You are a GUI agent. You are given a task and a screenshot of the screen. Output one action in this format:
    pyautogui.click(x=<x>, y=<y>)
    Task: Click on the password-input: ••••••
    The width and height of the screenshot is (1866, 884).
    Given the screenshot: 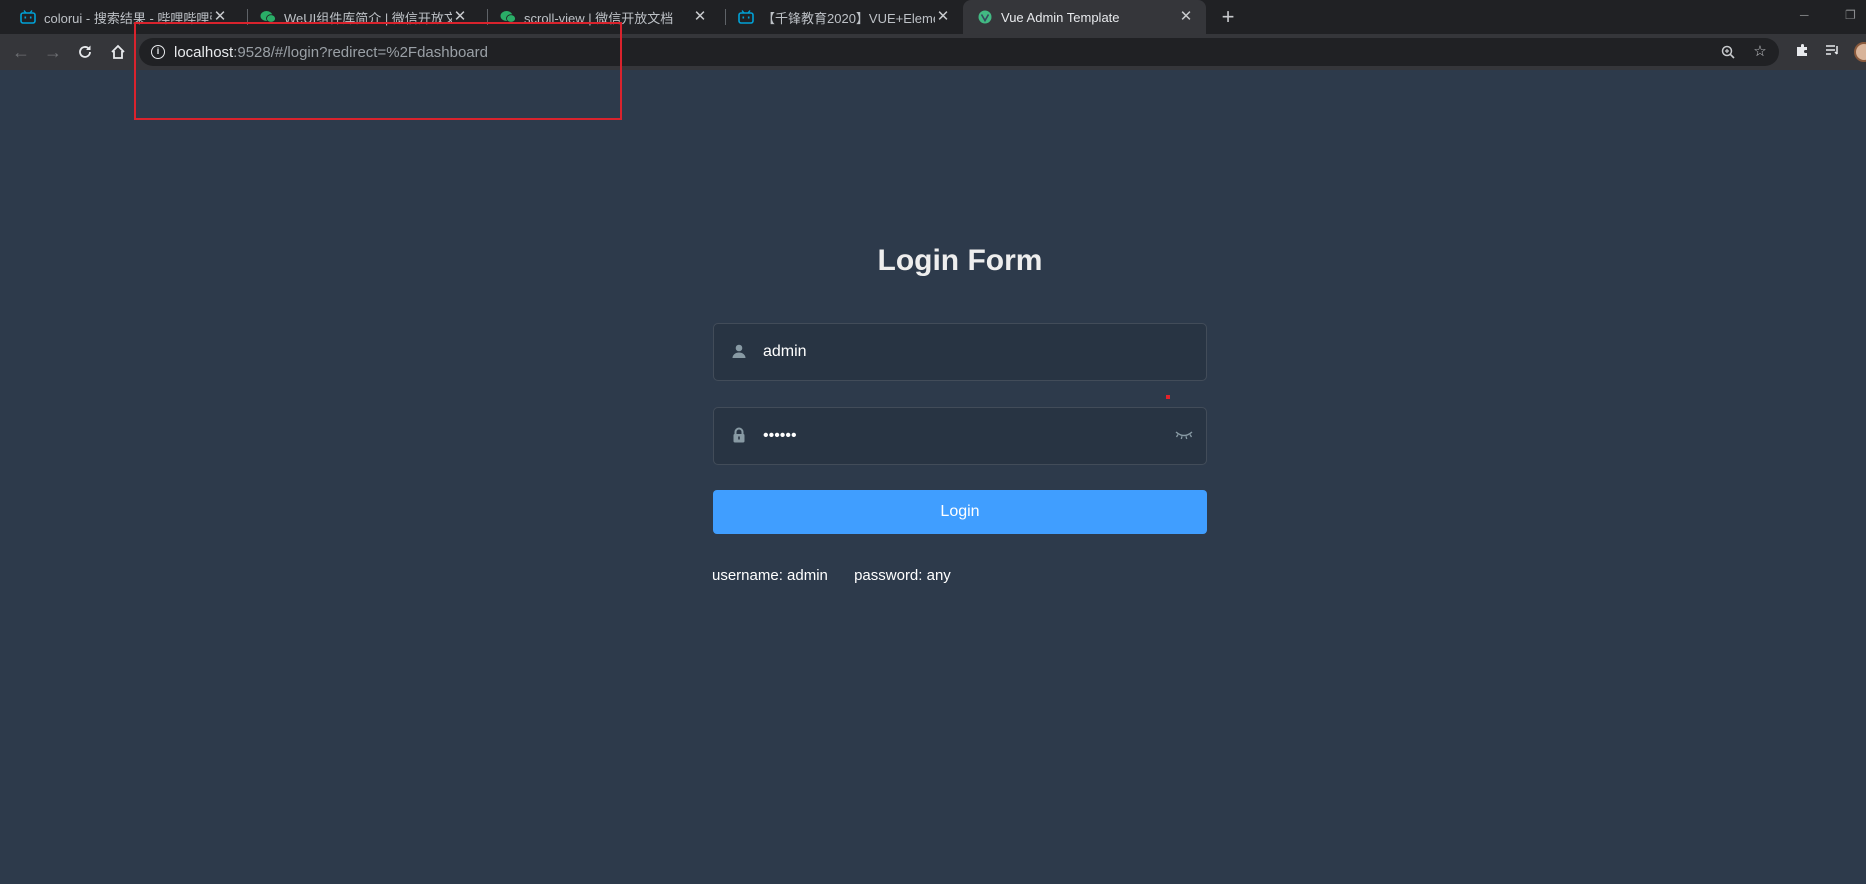 What is the action you would take?
    pyautogui.click(x=780, y=436)
    